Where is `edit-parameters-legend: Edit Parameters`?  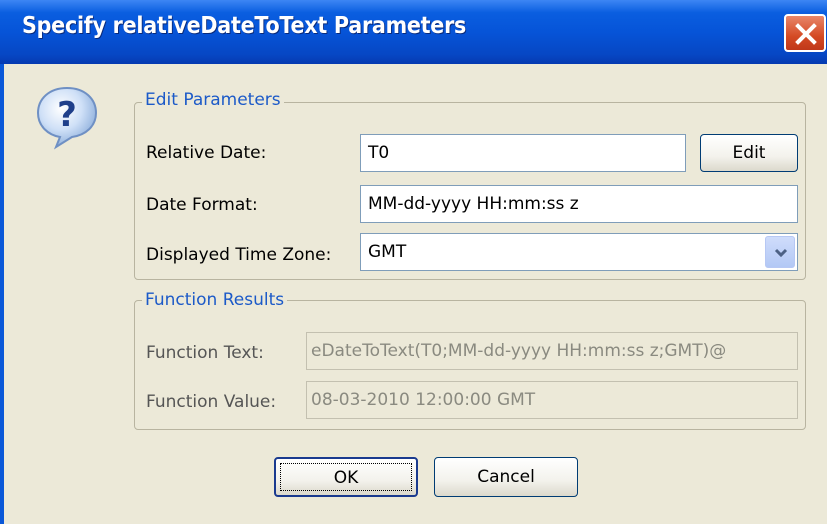 edit-parameters-legend: Edit Parameters is located at coordinates (213, 100).